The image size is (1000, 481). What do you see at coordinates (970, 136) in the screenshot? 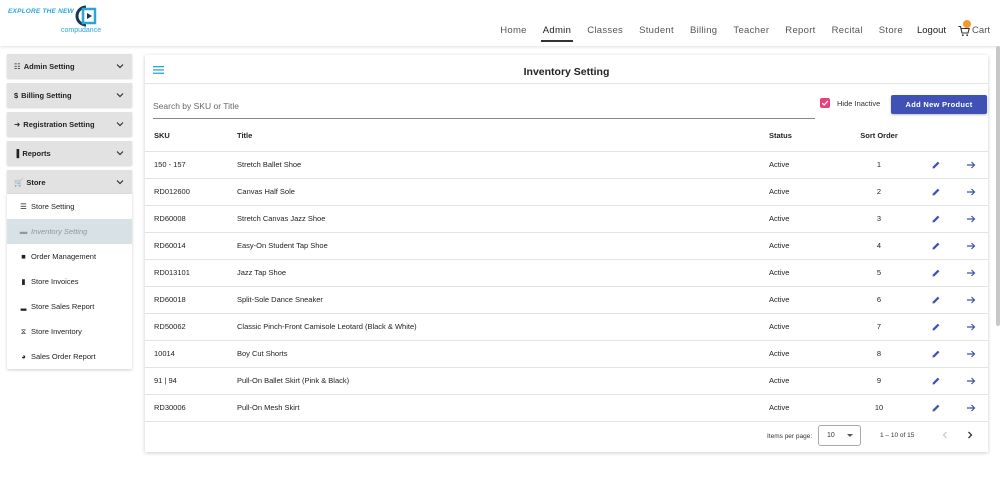
I see `column-header-open` at bounding box center [970, 136].